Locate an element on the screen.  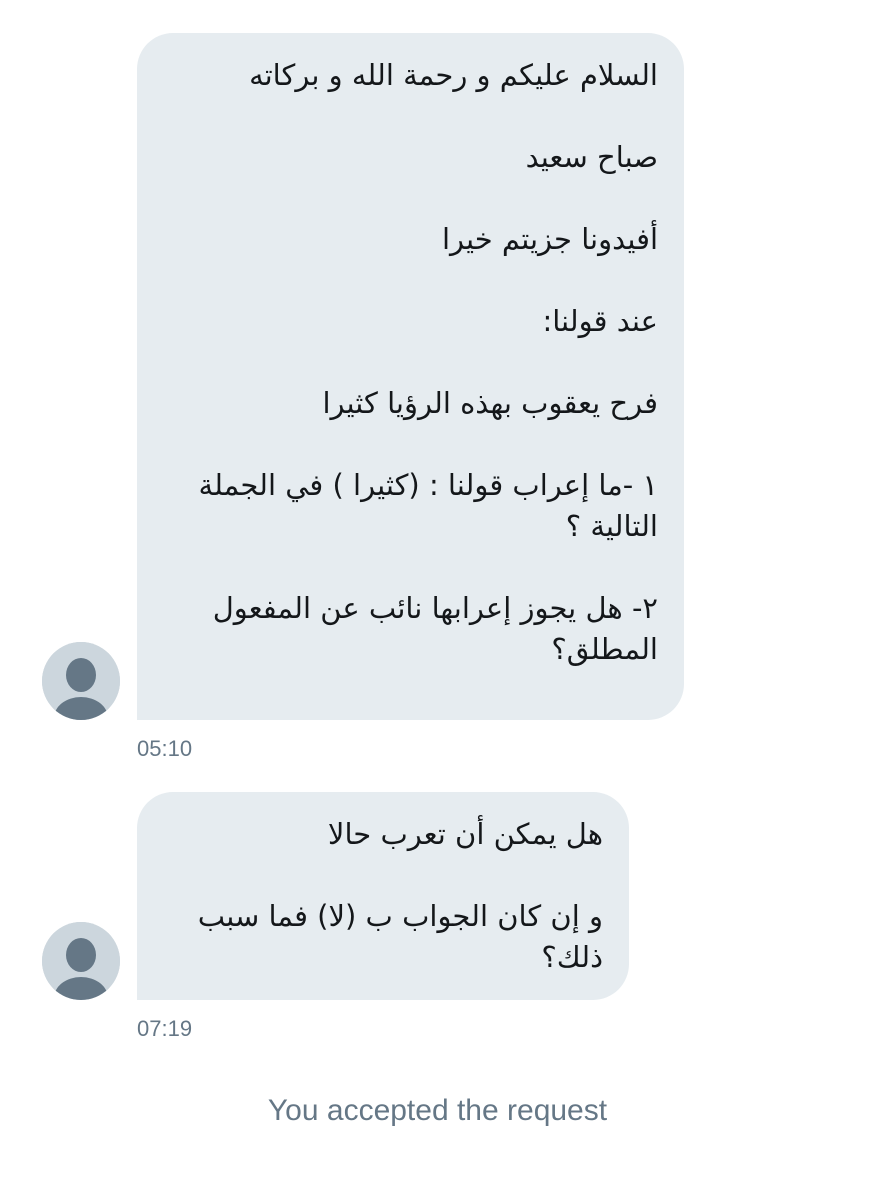
request-accepted-notice: You accepted the request is located at coordinates (437, 1110).